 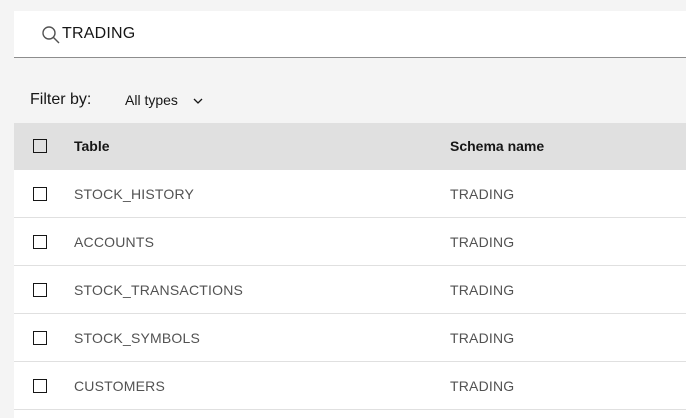 What do you see at coordinates (350, 146) in the screenshot?
I see `table-header: Table Schema name` at bounding box center [350, 146].